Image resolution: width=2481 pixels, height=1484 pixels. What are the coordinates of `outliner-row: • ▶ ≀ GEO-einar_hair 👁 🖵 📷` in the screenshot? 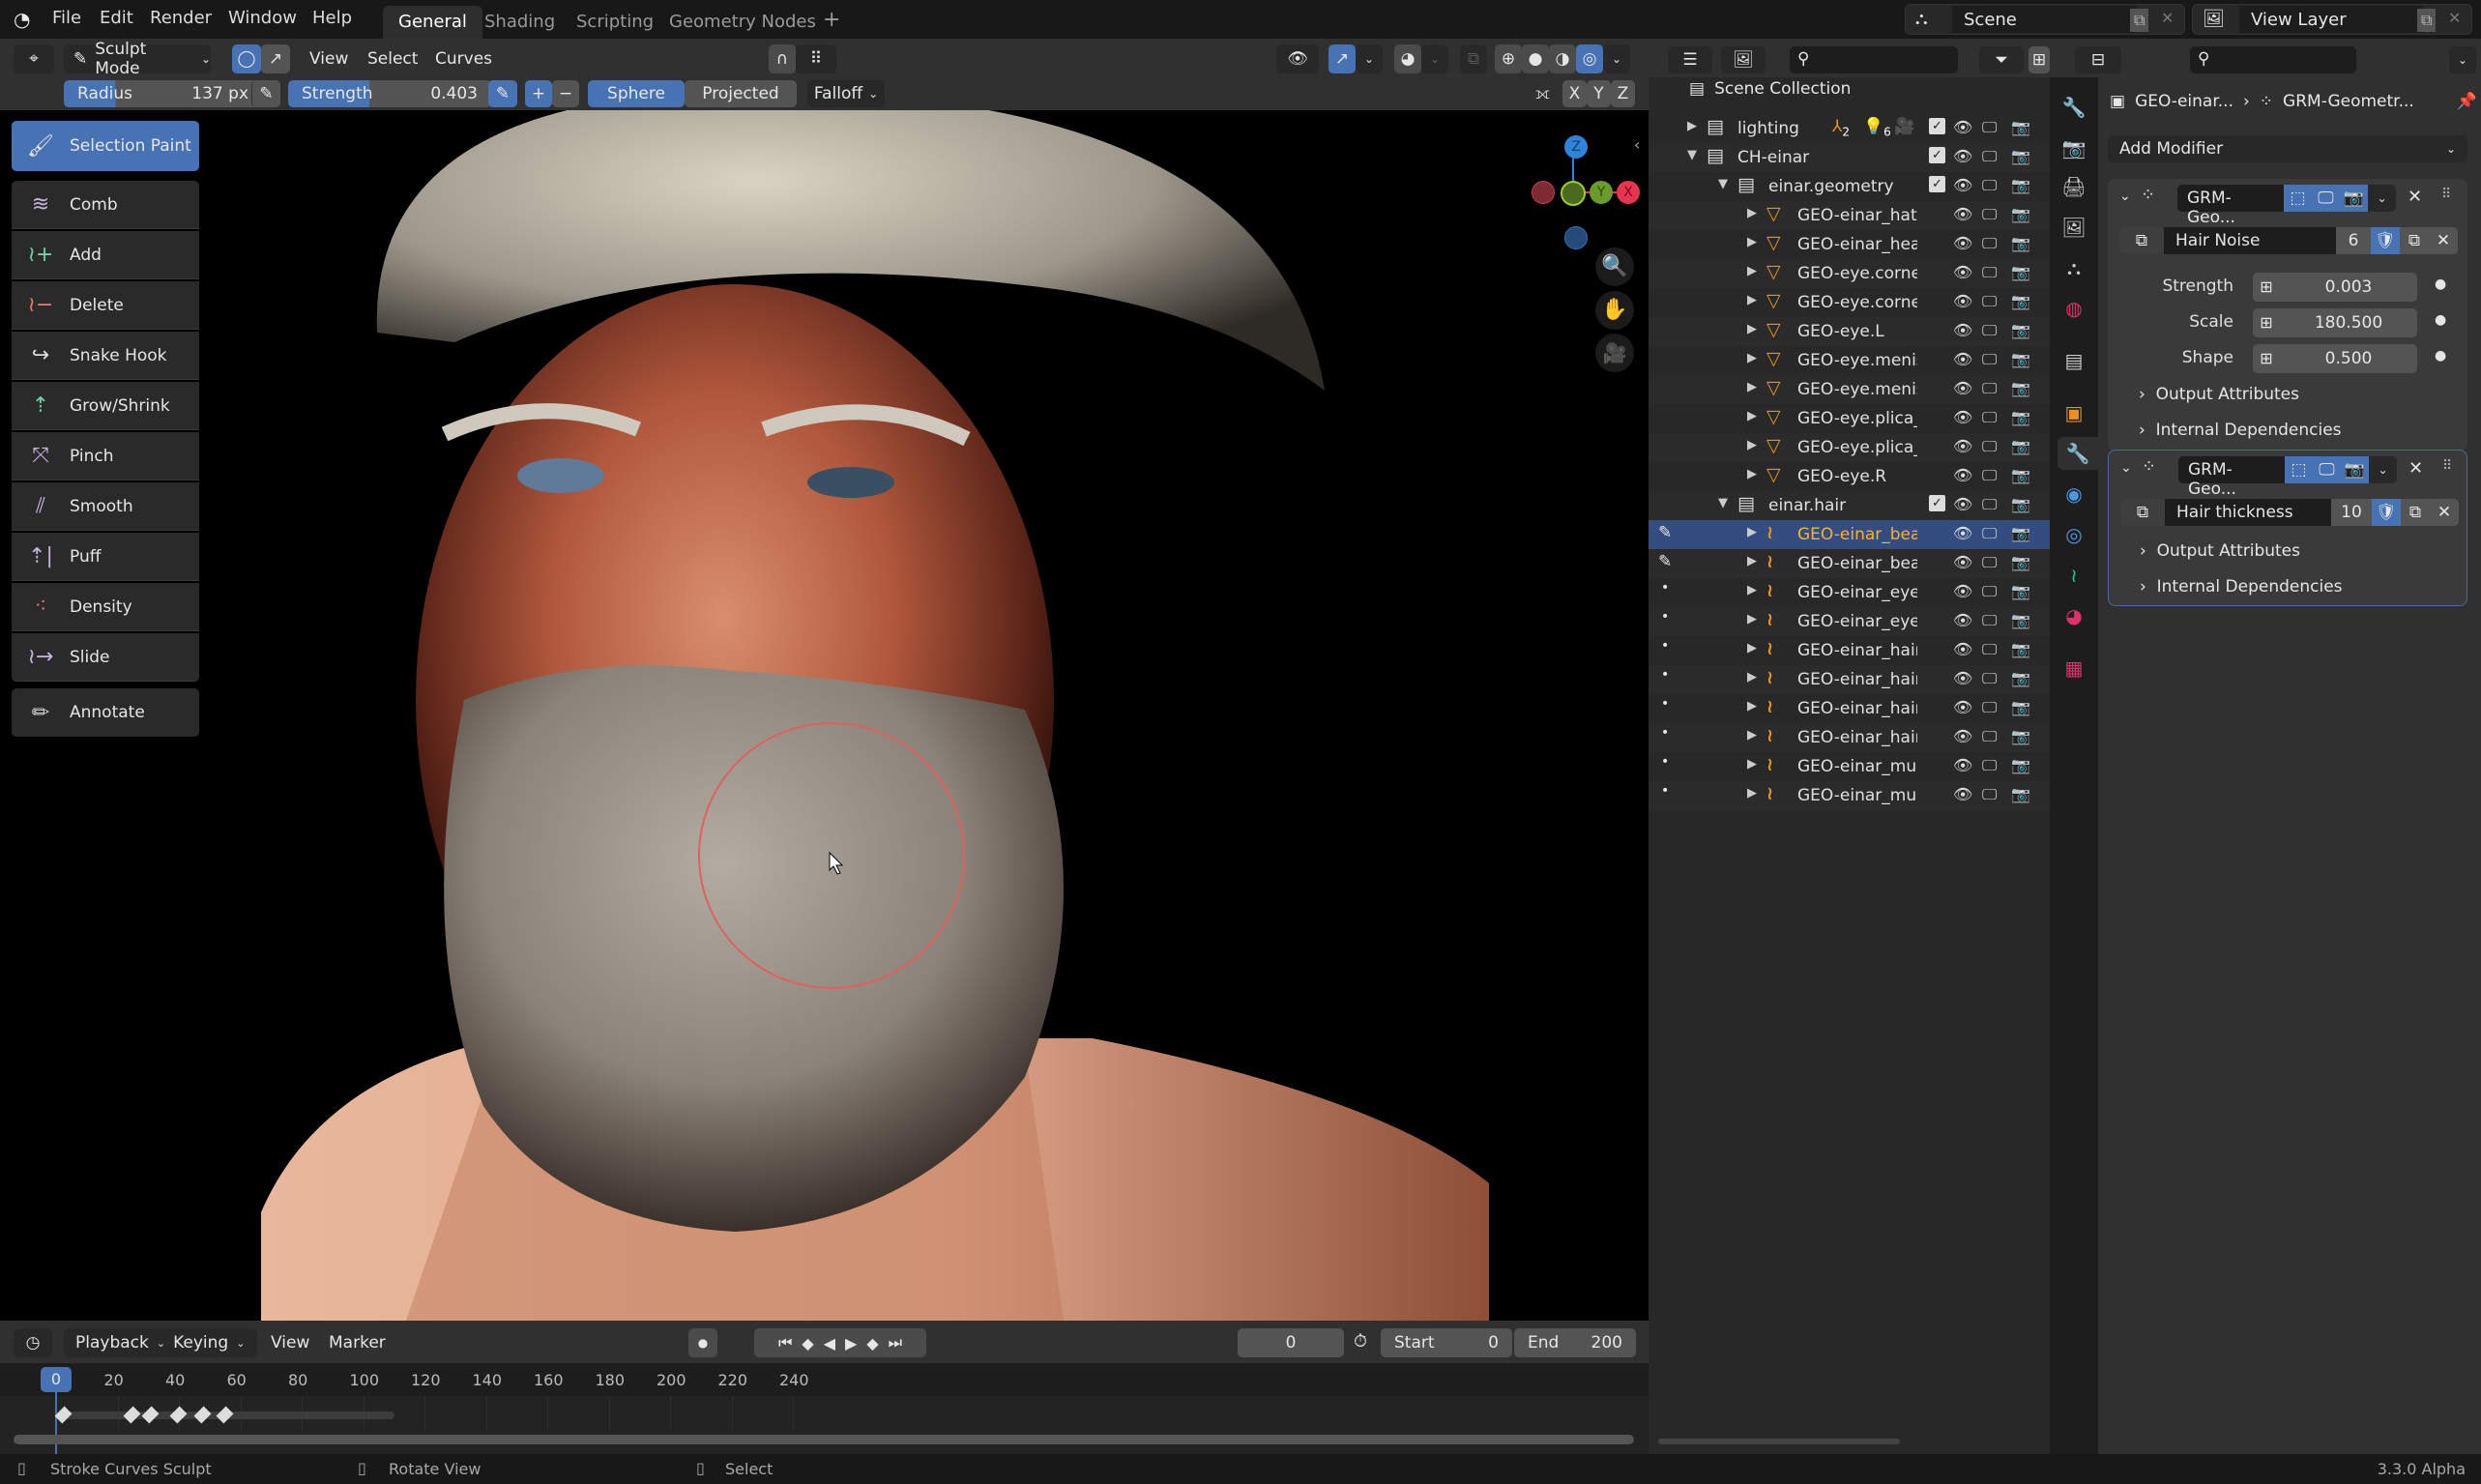 It's located at (1850, 650).